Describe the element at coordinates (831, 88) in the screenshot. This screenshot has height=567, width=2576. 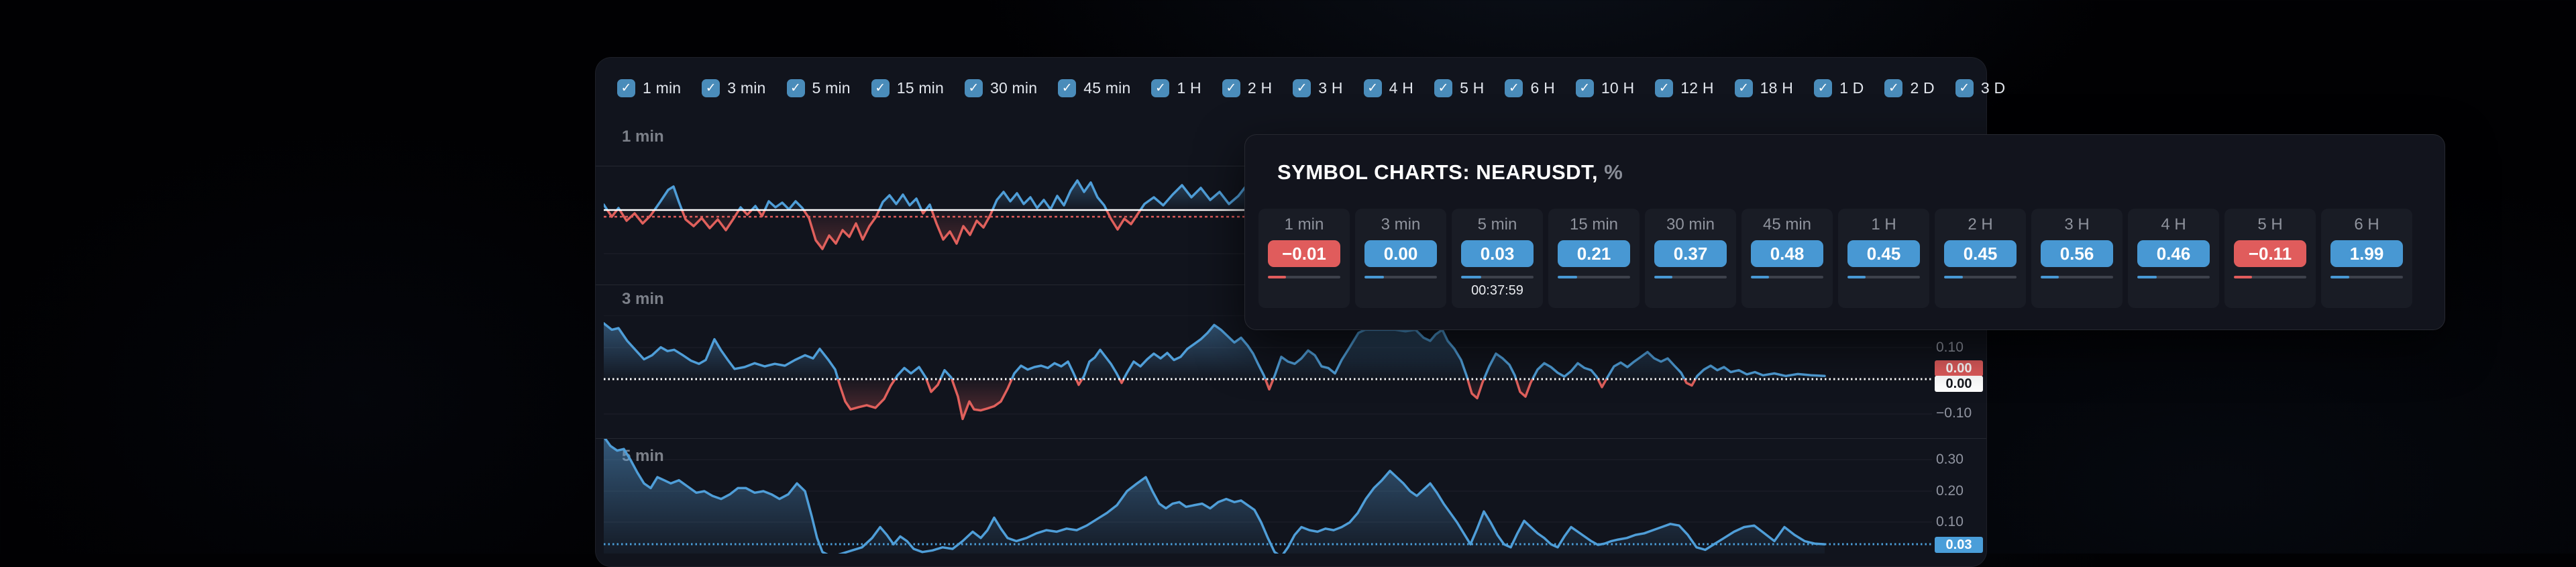
I see `timeframe-label: 5 min` at that location.